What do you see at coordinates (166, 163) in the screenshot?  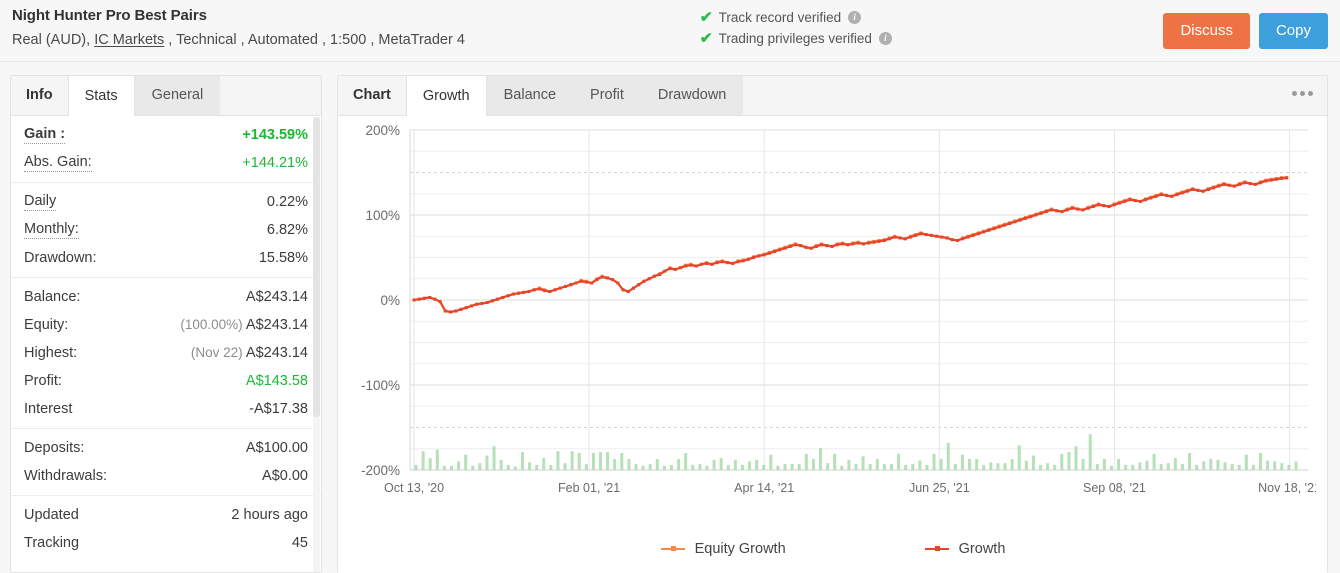 I see `stat-row-abs-gain: Abs. Gain: +144.21%` at bounding box center [166, 163].